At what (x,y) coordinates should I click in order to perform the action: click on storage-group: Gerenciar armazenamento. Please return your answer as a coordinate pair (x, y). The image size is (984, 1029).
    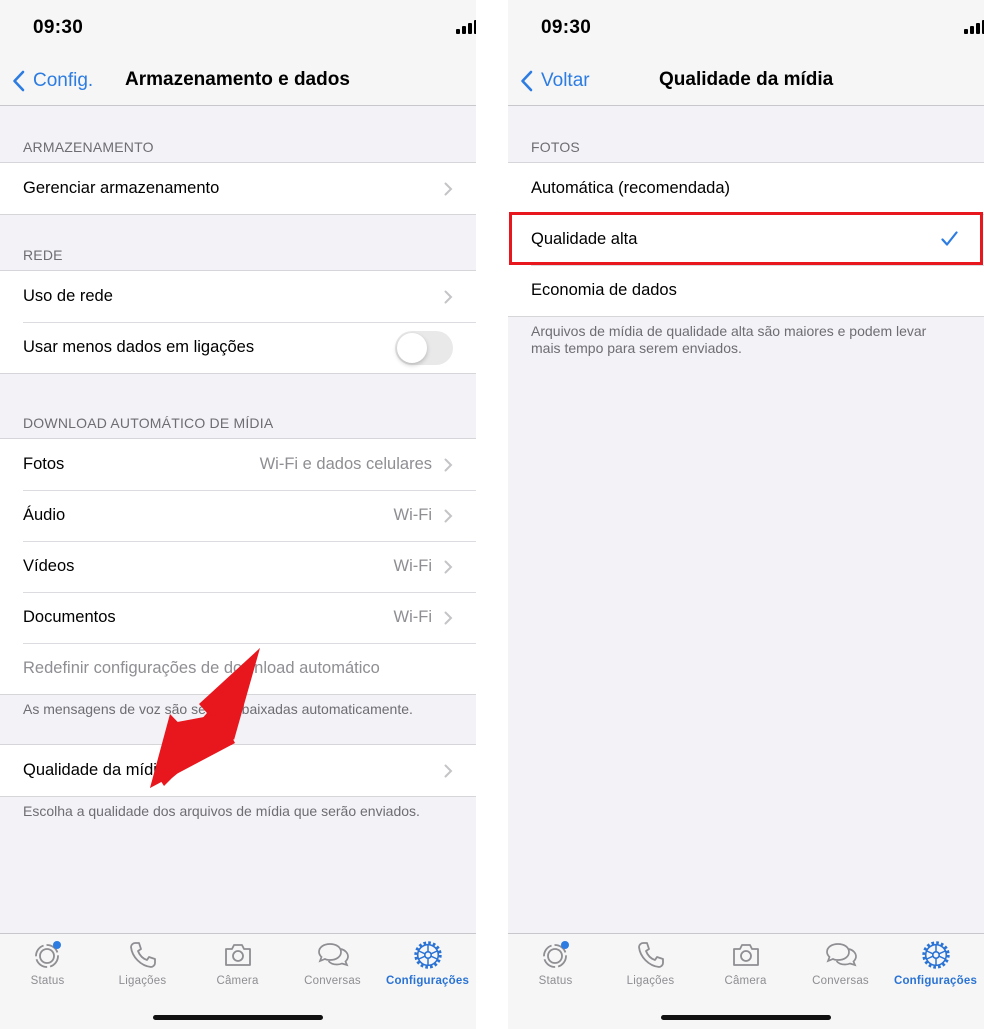
    Looking at the image, I should click on (238, 188).